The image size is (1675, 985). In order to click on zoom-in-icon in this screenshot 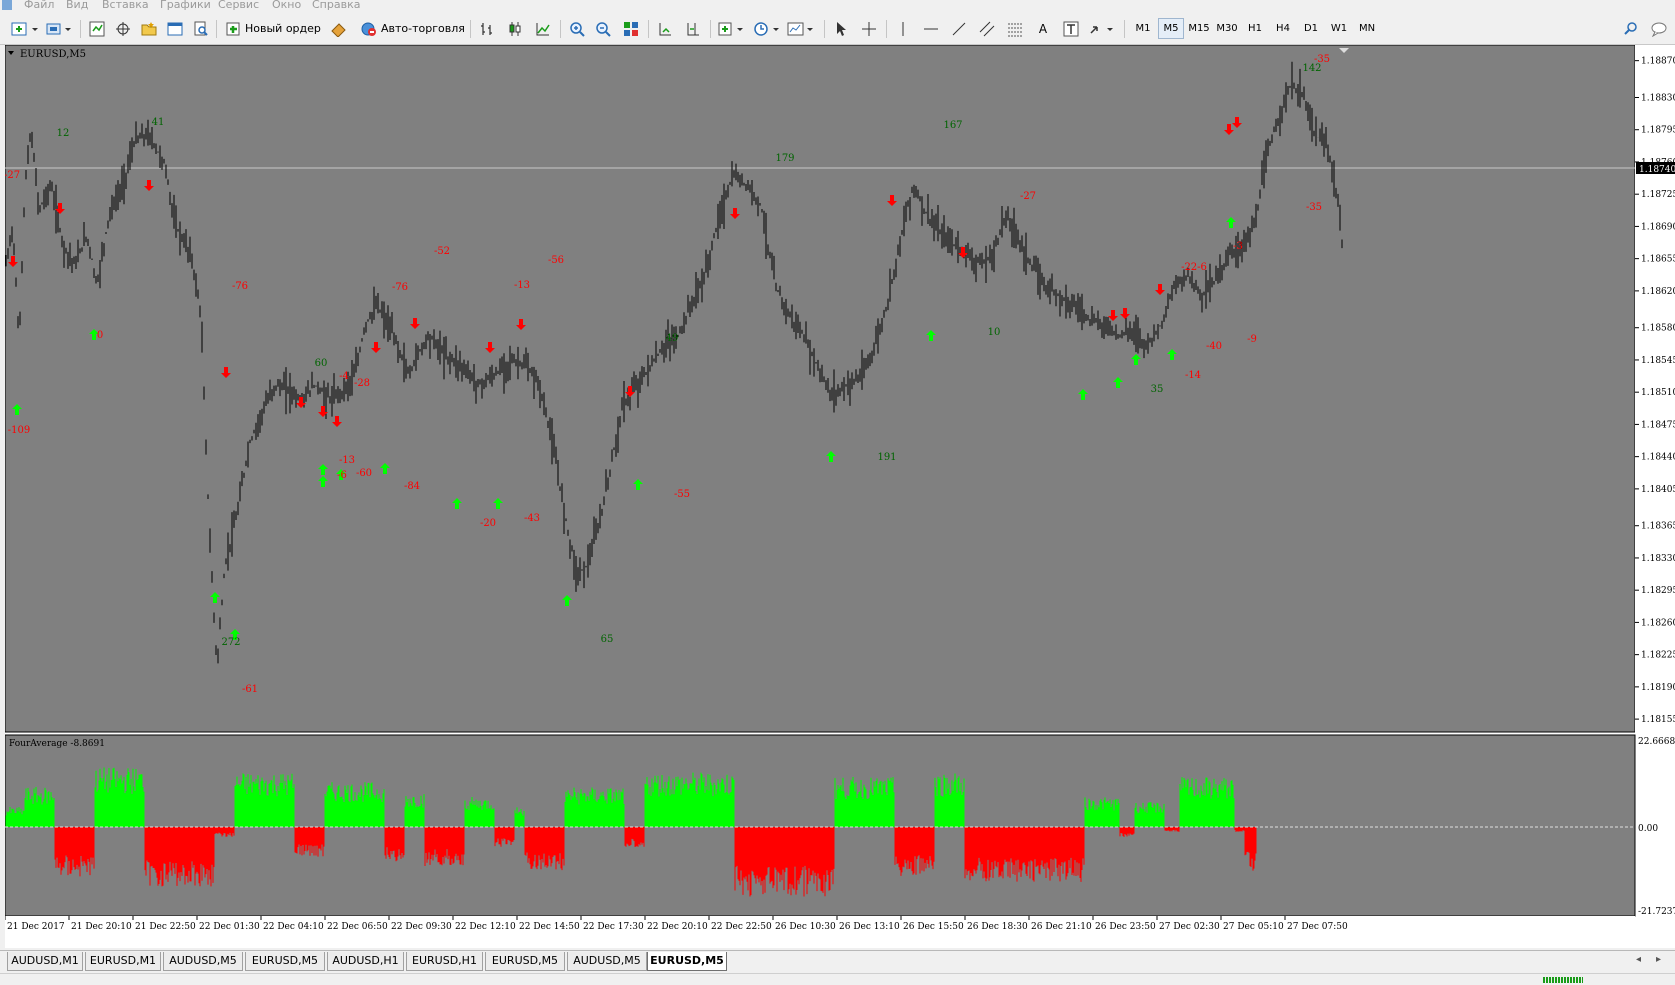, I will do `click(577, 29)`.